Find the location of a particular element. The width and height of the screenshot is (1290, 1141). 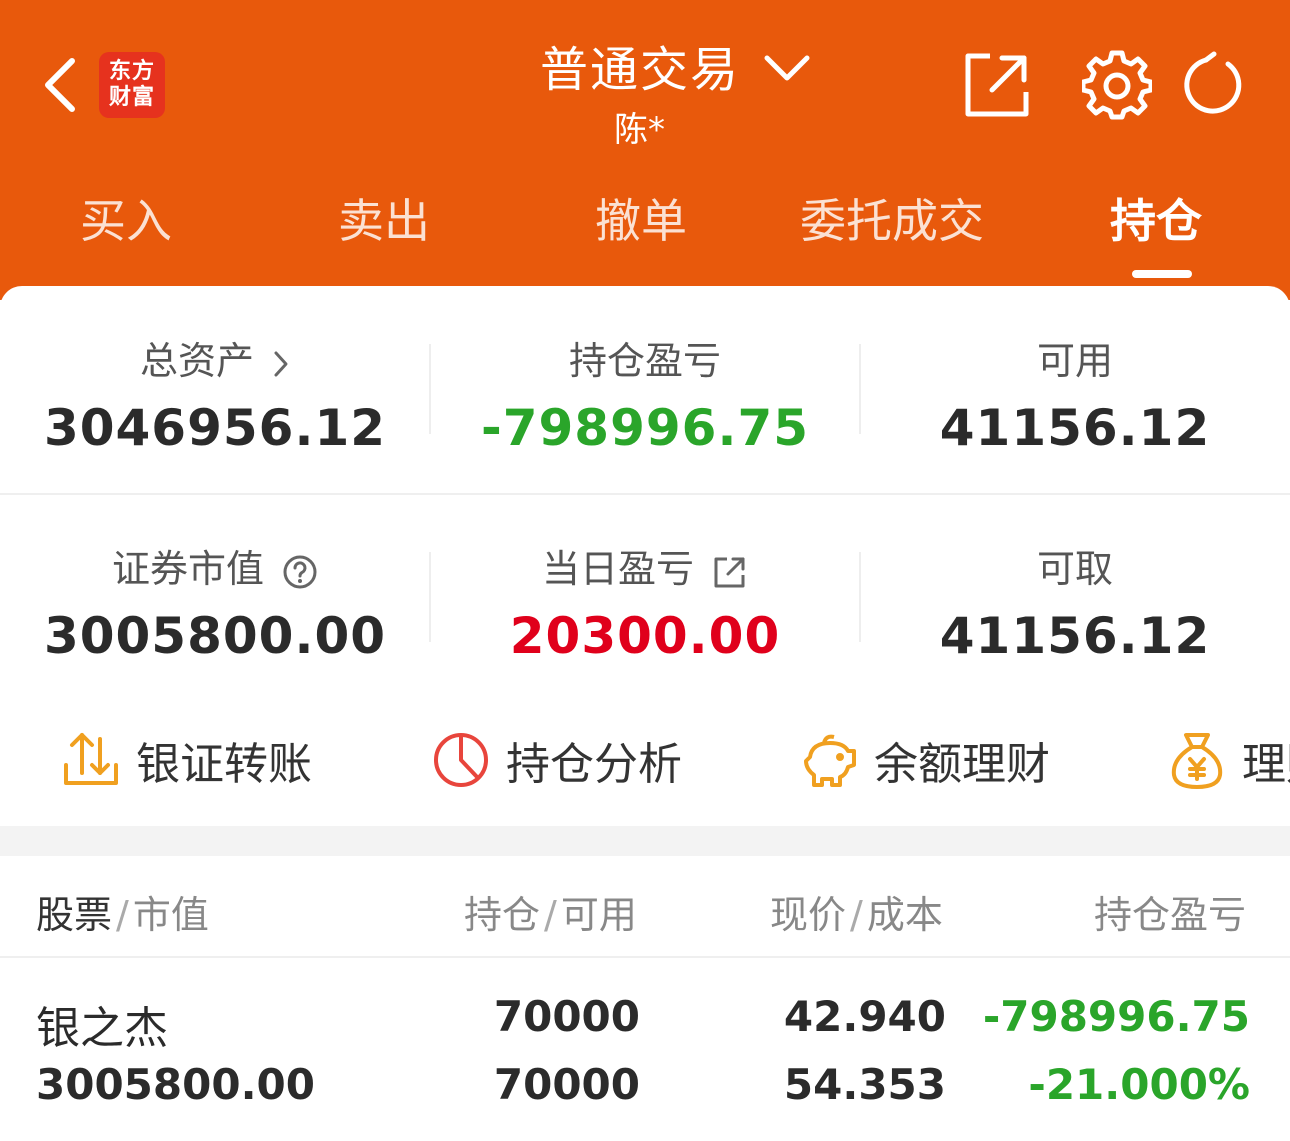

action-wealth: 理财 is located at coordinates (1228, 760).